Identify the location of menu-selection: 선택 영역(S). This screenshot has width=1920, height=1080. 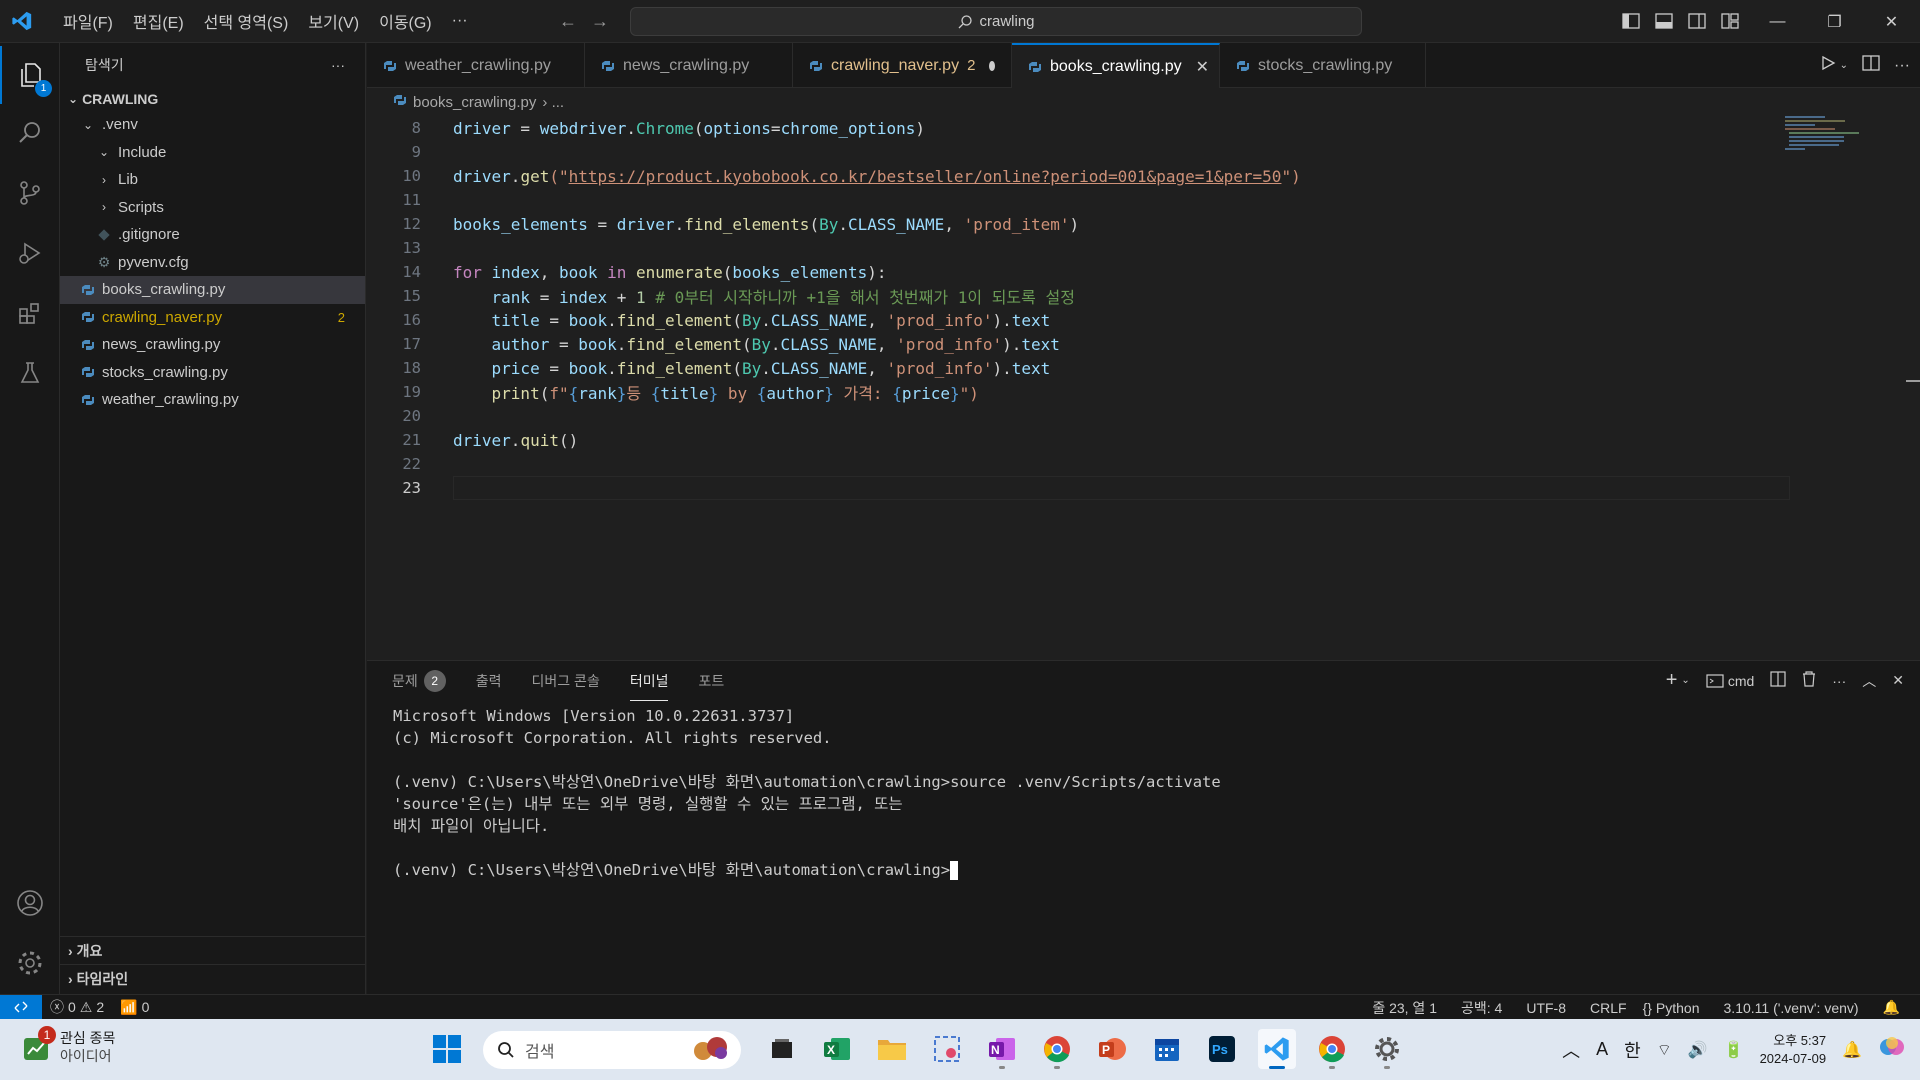
(246, 21).